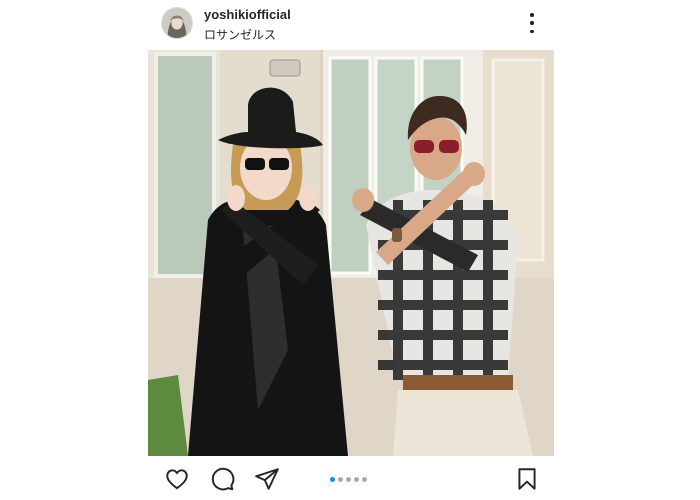 The width and height of the screenshot is (700, 500). What do you see at coordinates (267, 479) in the screenshot?
I see `send-icon` at bounding box center [267, 479].